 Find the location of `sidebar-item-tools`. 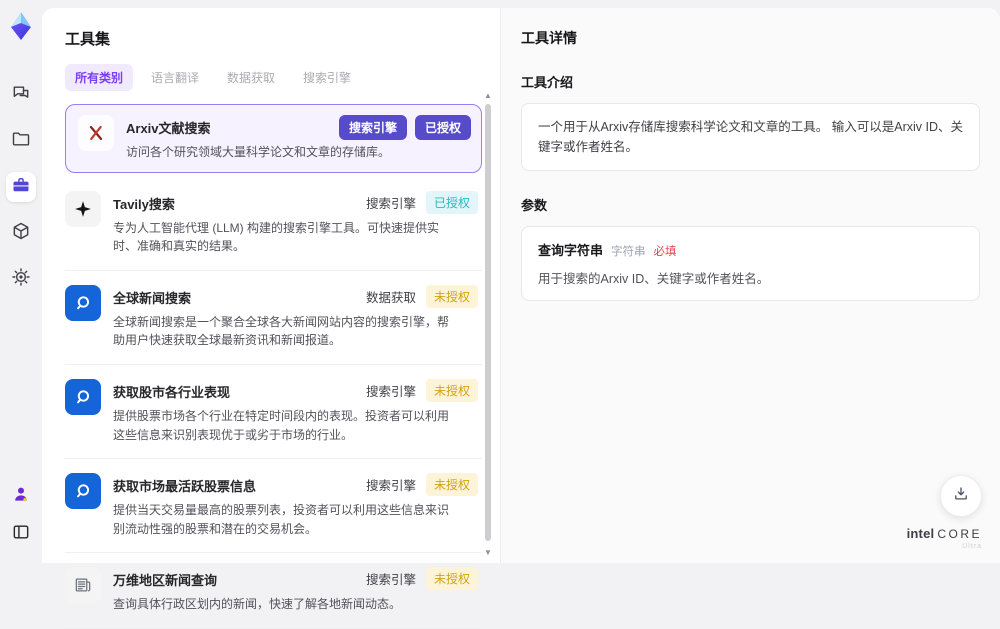

sidebar-item-tools is located at coordinates (21, 187).